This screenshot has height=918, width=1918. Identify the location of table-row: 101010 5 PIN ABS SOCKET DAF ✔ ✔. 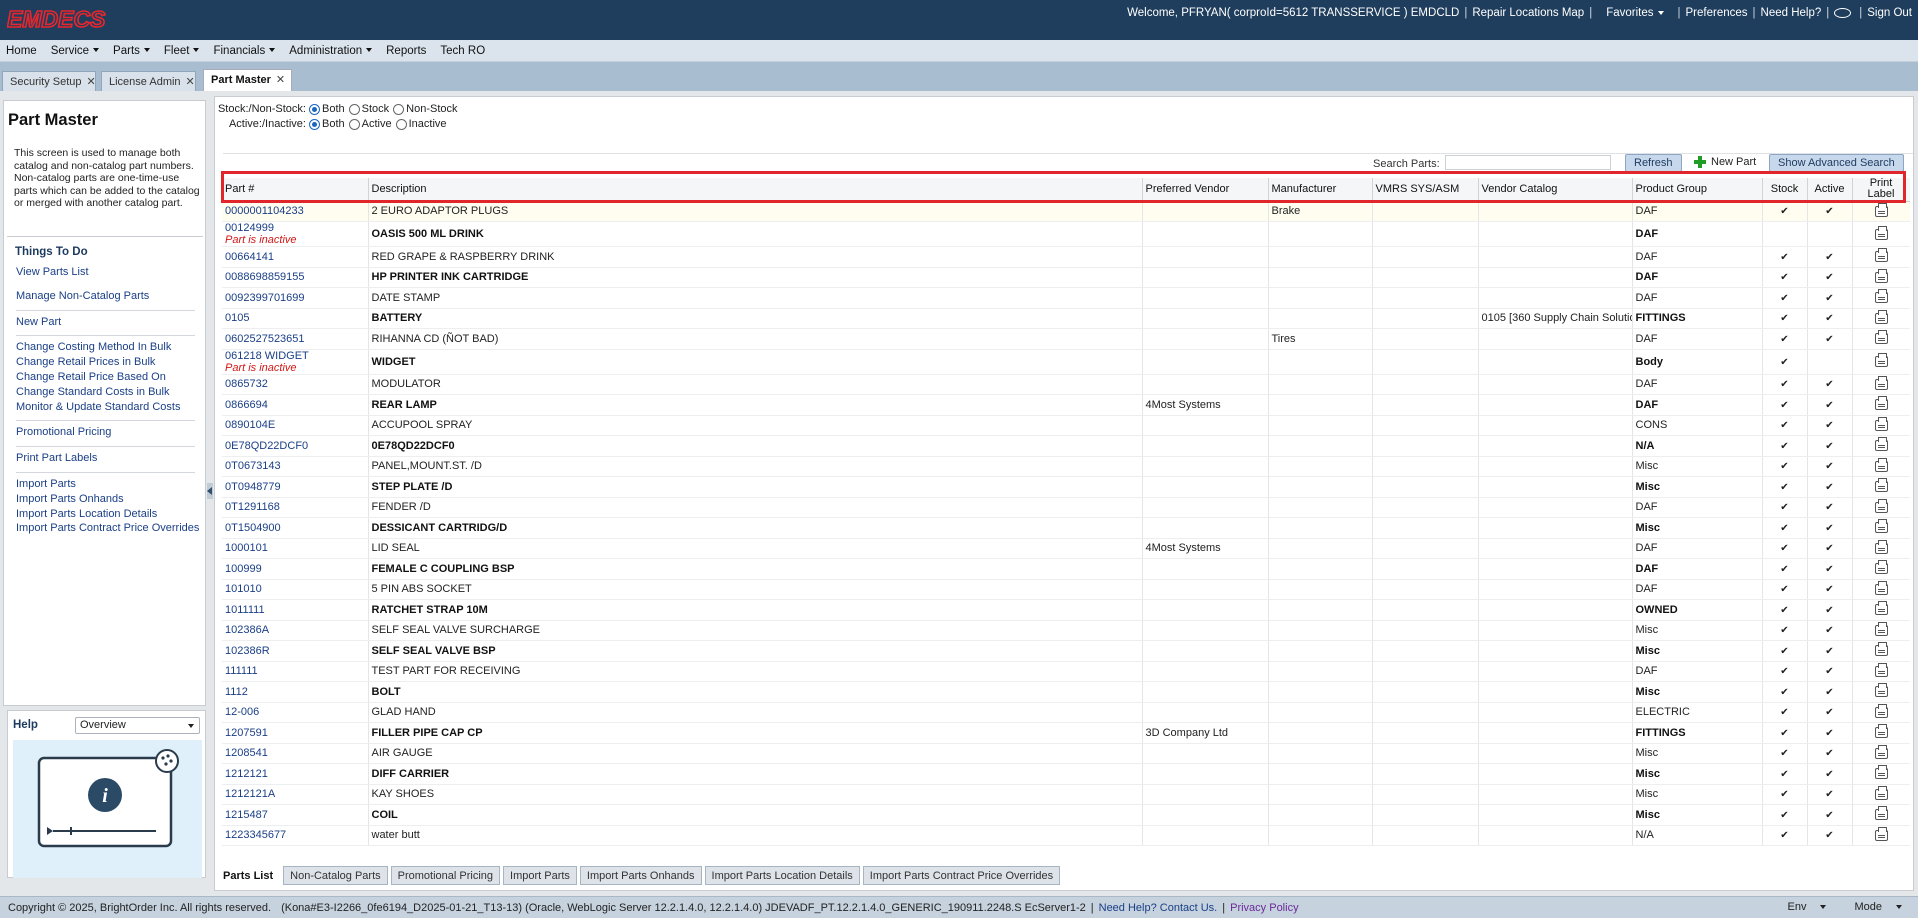
(1066, 589).